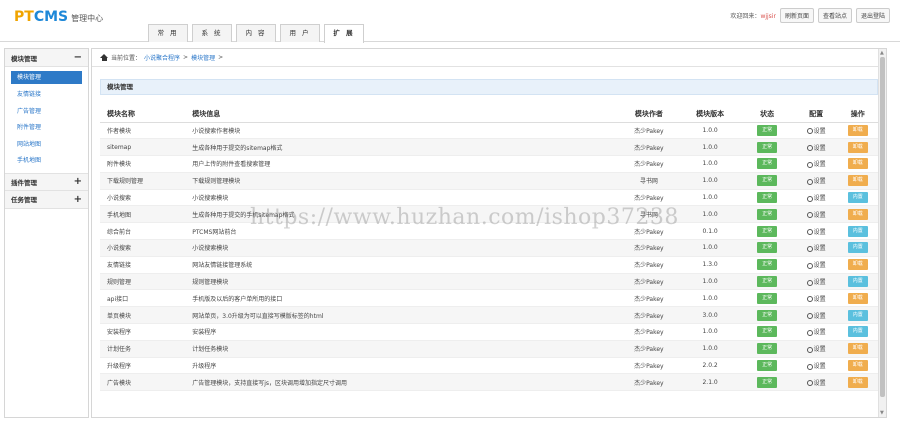  Describe the element at coordinates (834, 15) in the screenshot. I see `view-site-button: 查看站点` at that location.